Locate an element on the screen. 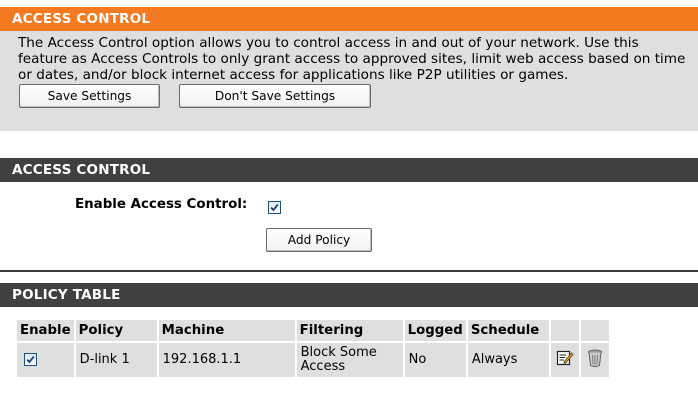  column-header-schedule: Schedule is located at coordinates (508, 330).